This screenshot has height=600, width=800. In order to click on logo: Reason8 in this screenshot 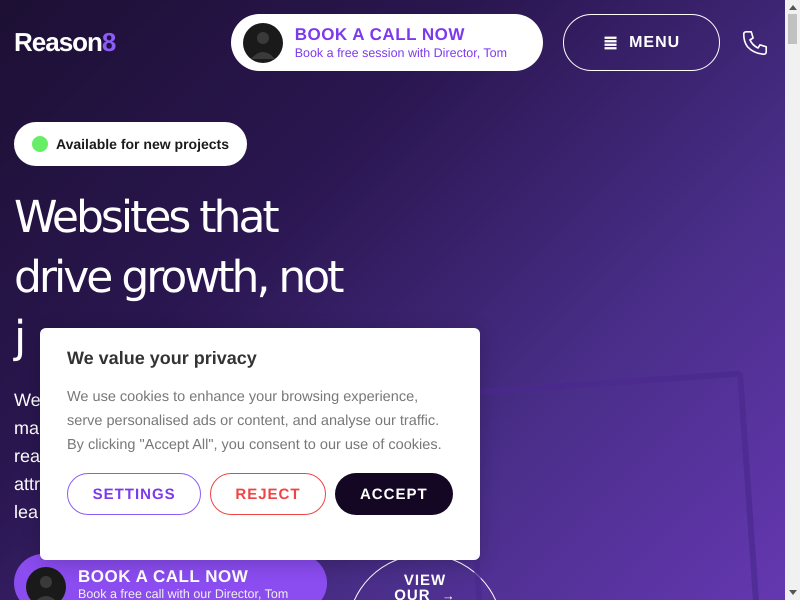, I will do `click(122, 42)`.